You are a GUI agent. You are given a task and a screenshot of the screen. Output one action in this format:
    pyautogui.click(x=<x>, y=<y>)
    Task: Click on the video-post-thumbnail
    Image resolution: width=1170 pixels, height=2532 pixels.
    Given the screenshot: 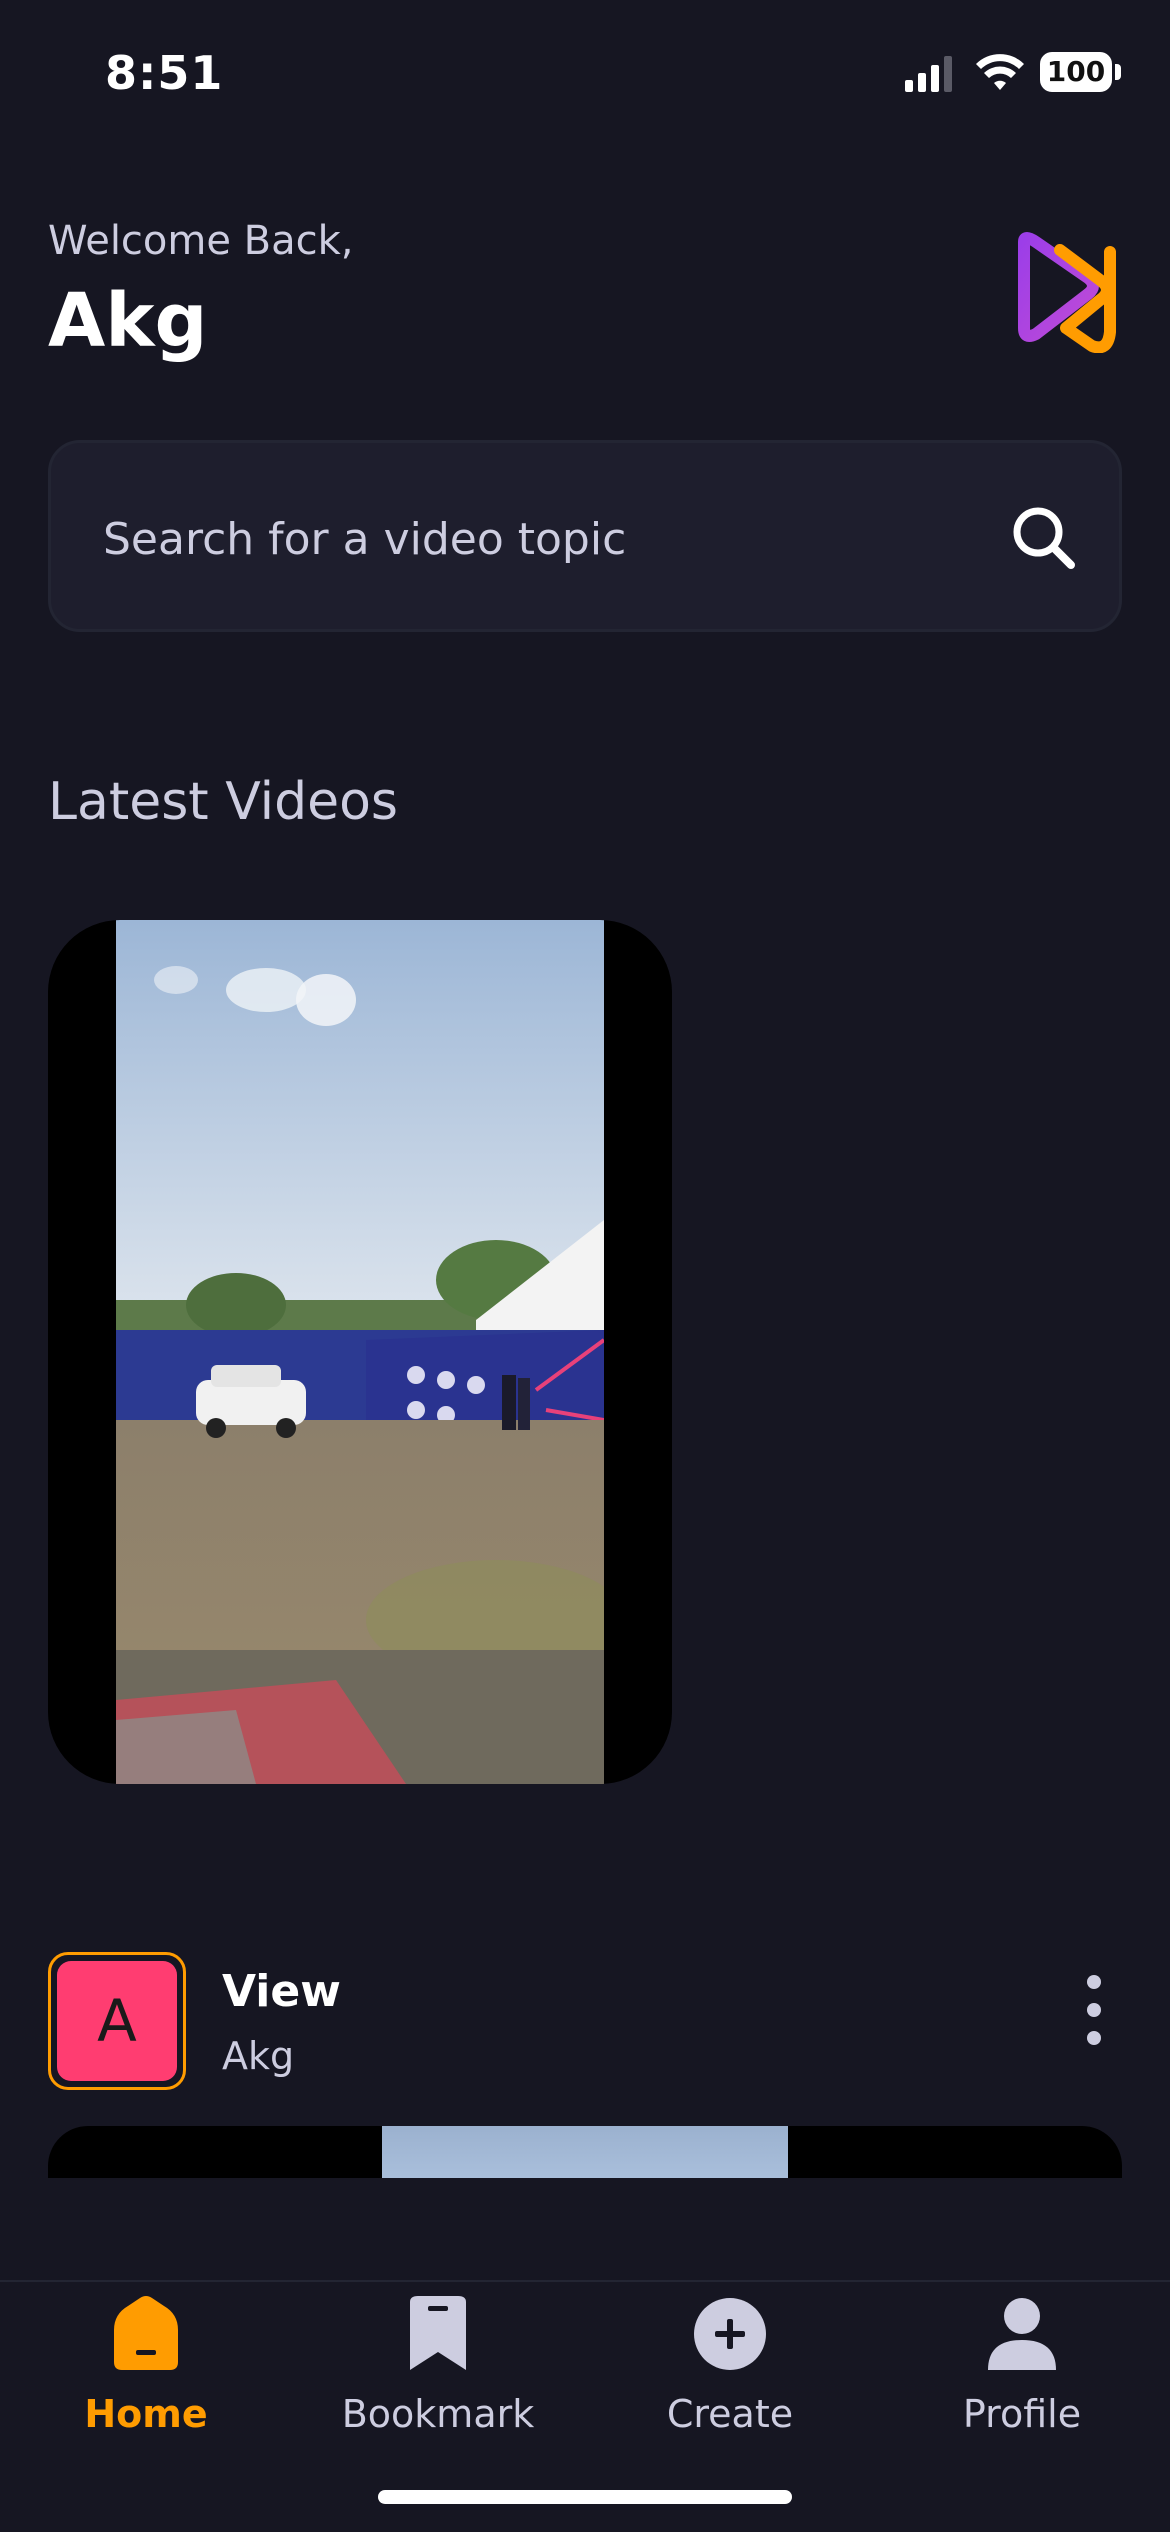 What is the action you would take?
    pyautogui.click(x=585, y=2152)
    